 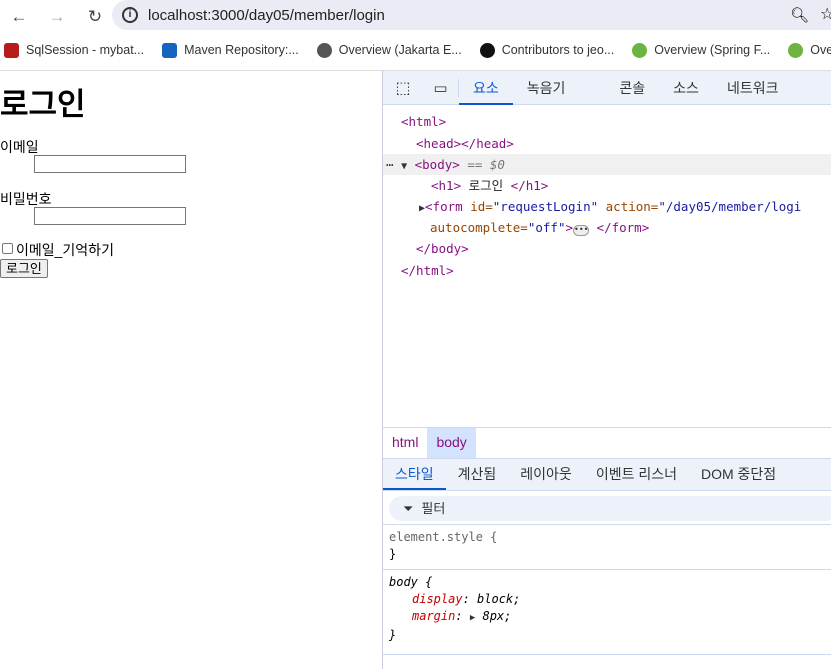 I want to click on info-icon: i, so click(x=130, y=15).